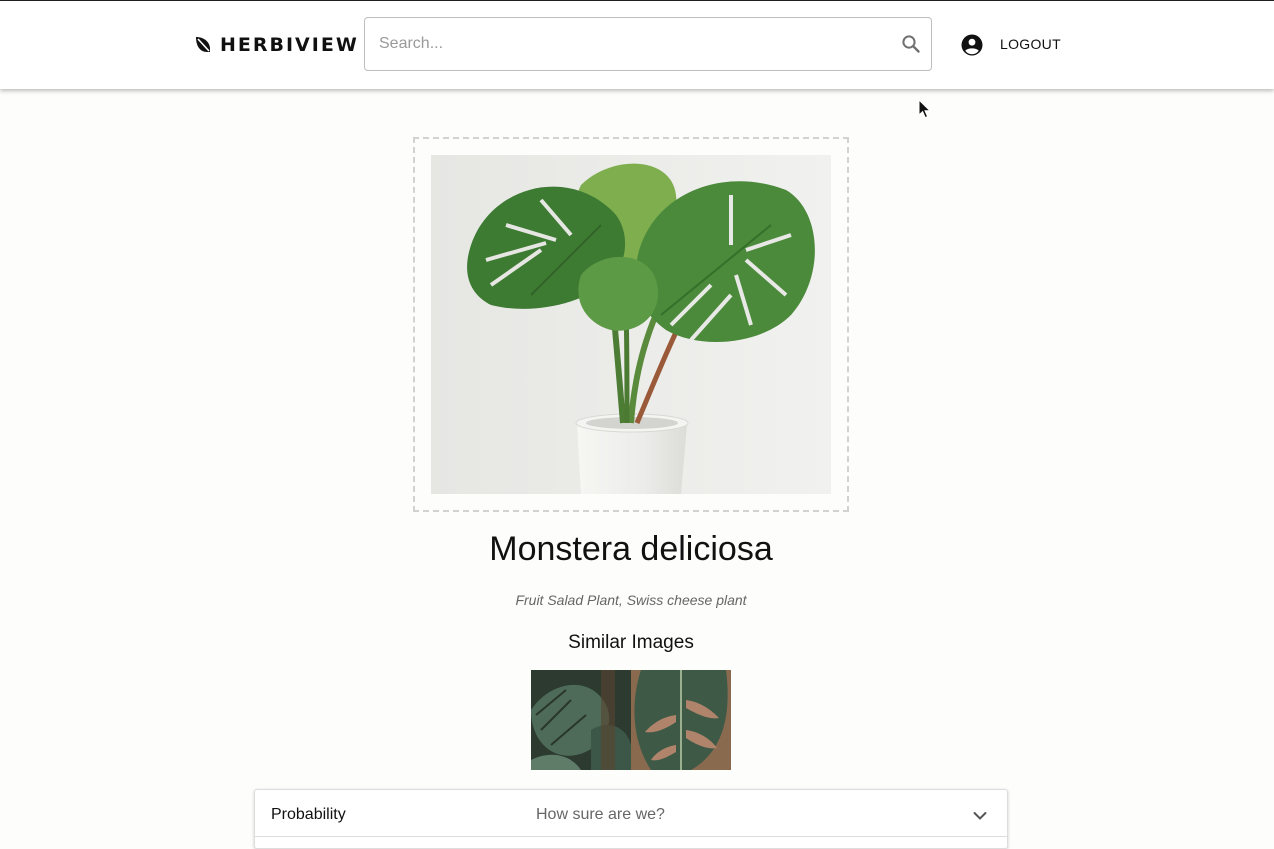 The height and width of the screenshot is (849, 1274). What do you see at coordinates (980, 817) in the screenshot?
I see `chevron-down-icon` at bounding box center [980, 817].